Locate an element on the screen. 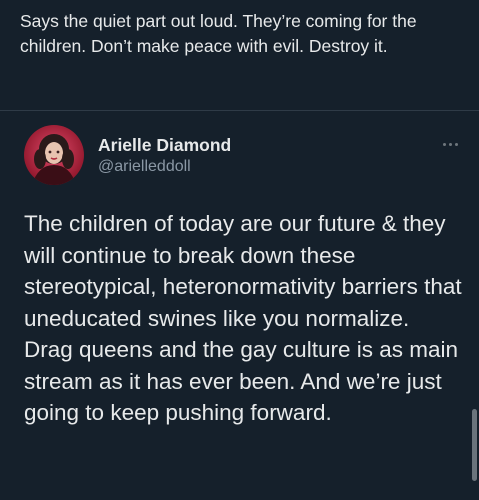 Image resolution: width=479 pixels, height=500 pixels. profile-photo-icon is located at coordinates (54, 155).